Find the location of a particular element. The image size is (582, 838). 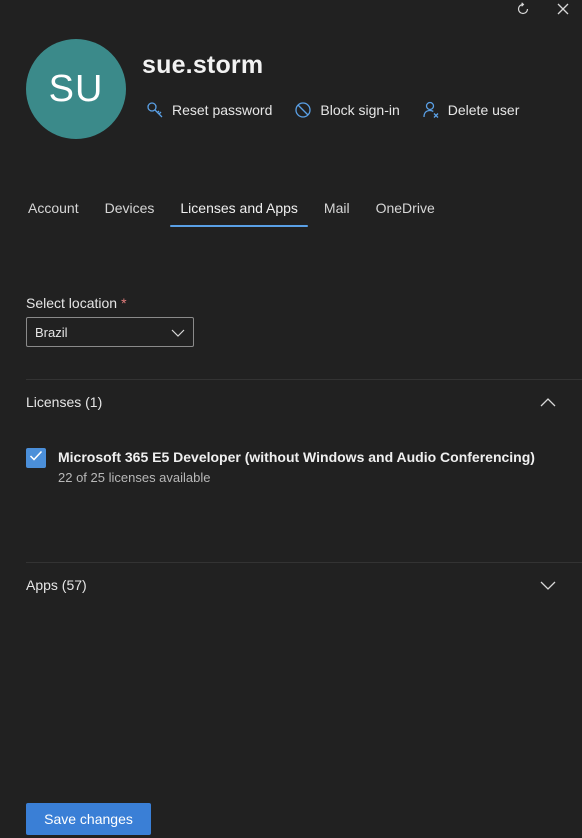

block-sign-in-label: Block sign-in is located at coordinates (360, 110).